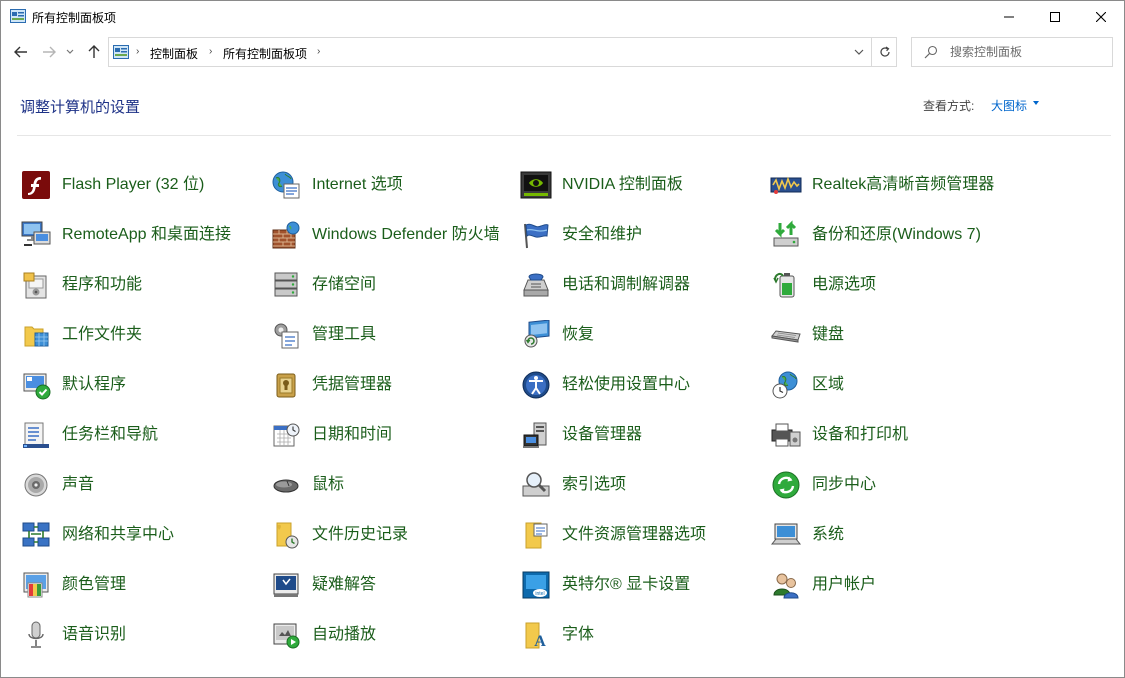 The height and width of the screenshot is (678, 1125). Describe the element at coordinates (1009, 16) in the screenshot. I see `minimize-button` at that location.